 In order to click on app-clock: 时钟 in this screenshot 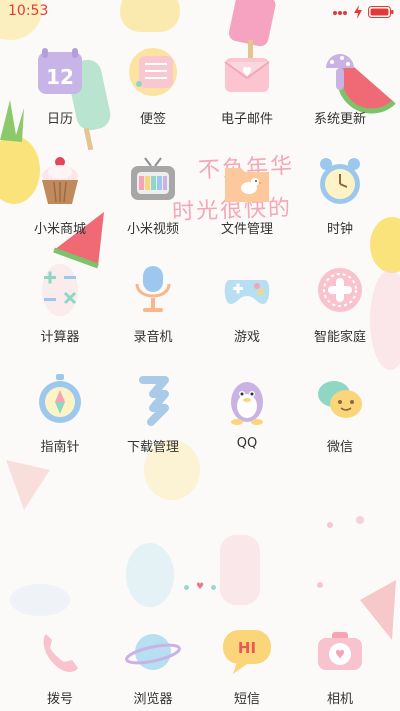, I will do `click(340, 195)`.